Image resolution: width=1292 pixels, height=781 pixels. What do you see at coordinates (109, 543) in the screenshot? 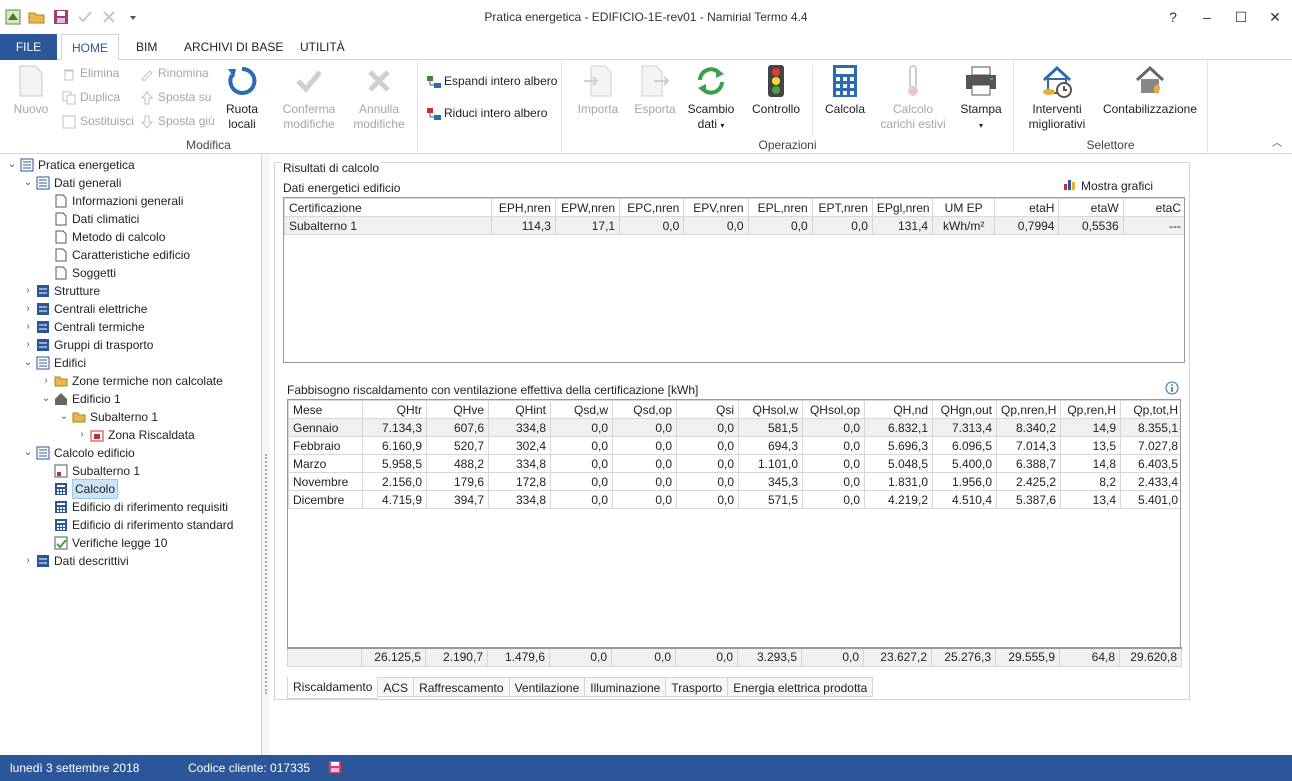
I see `tree-node-verifiche: Verifiche legge 10` at bounding box center [109, 543].